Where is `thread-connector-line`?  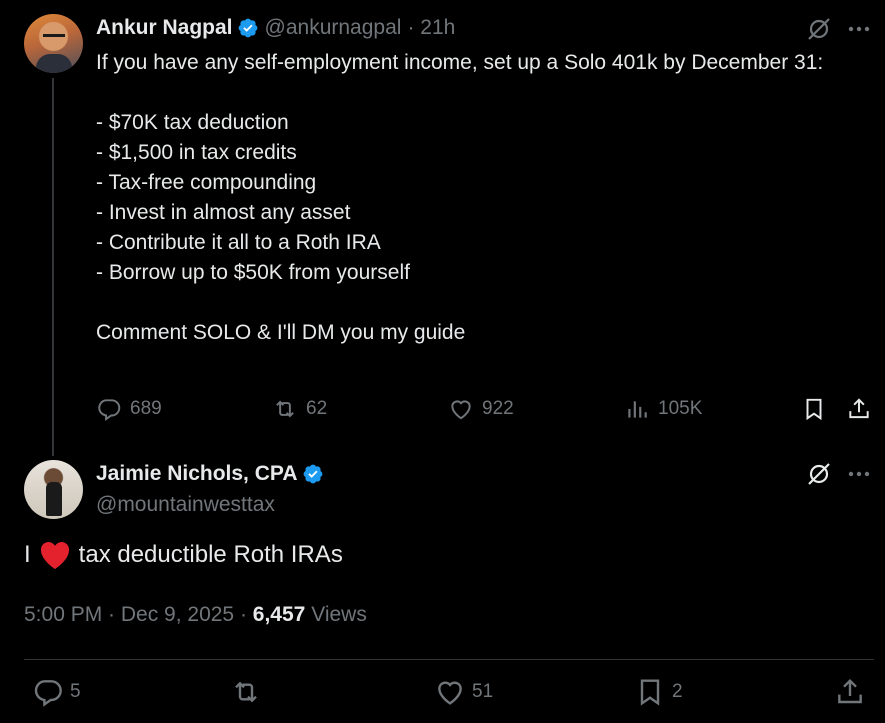
thread-connector-line is located at coordinates (53, 267).